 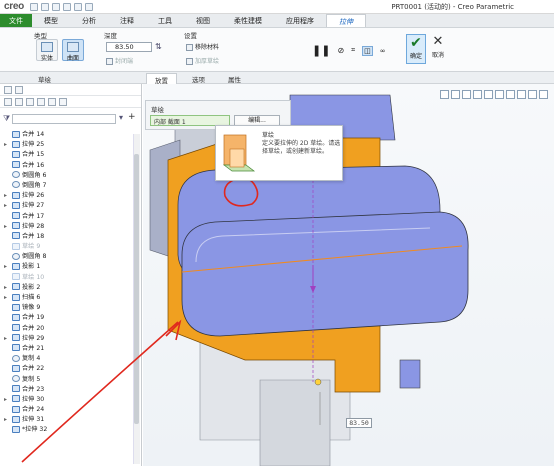 I want to click on depth-dimension: 83.50, so click(x=359, y=423).